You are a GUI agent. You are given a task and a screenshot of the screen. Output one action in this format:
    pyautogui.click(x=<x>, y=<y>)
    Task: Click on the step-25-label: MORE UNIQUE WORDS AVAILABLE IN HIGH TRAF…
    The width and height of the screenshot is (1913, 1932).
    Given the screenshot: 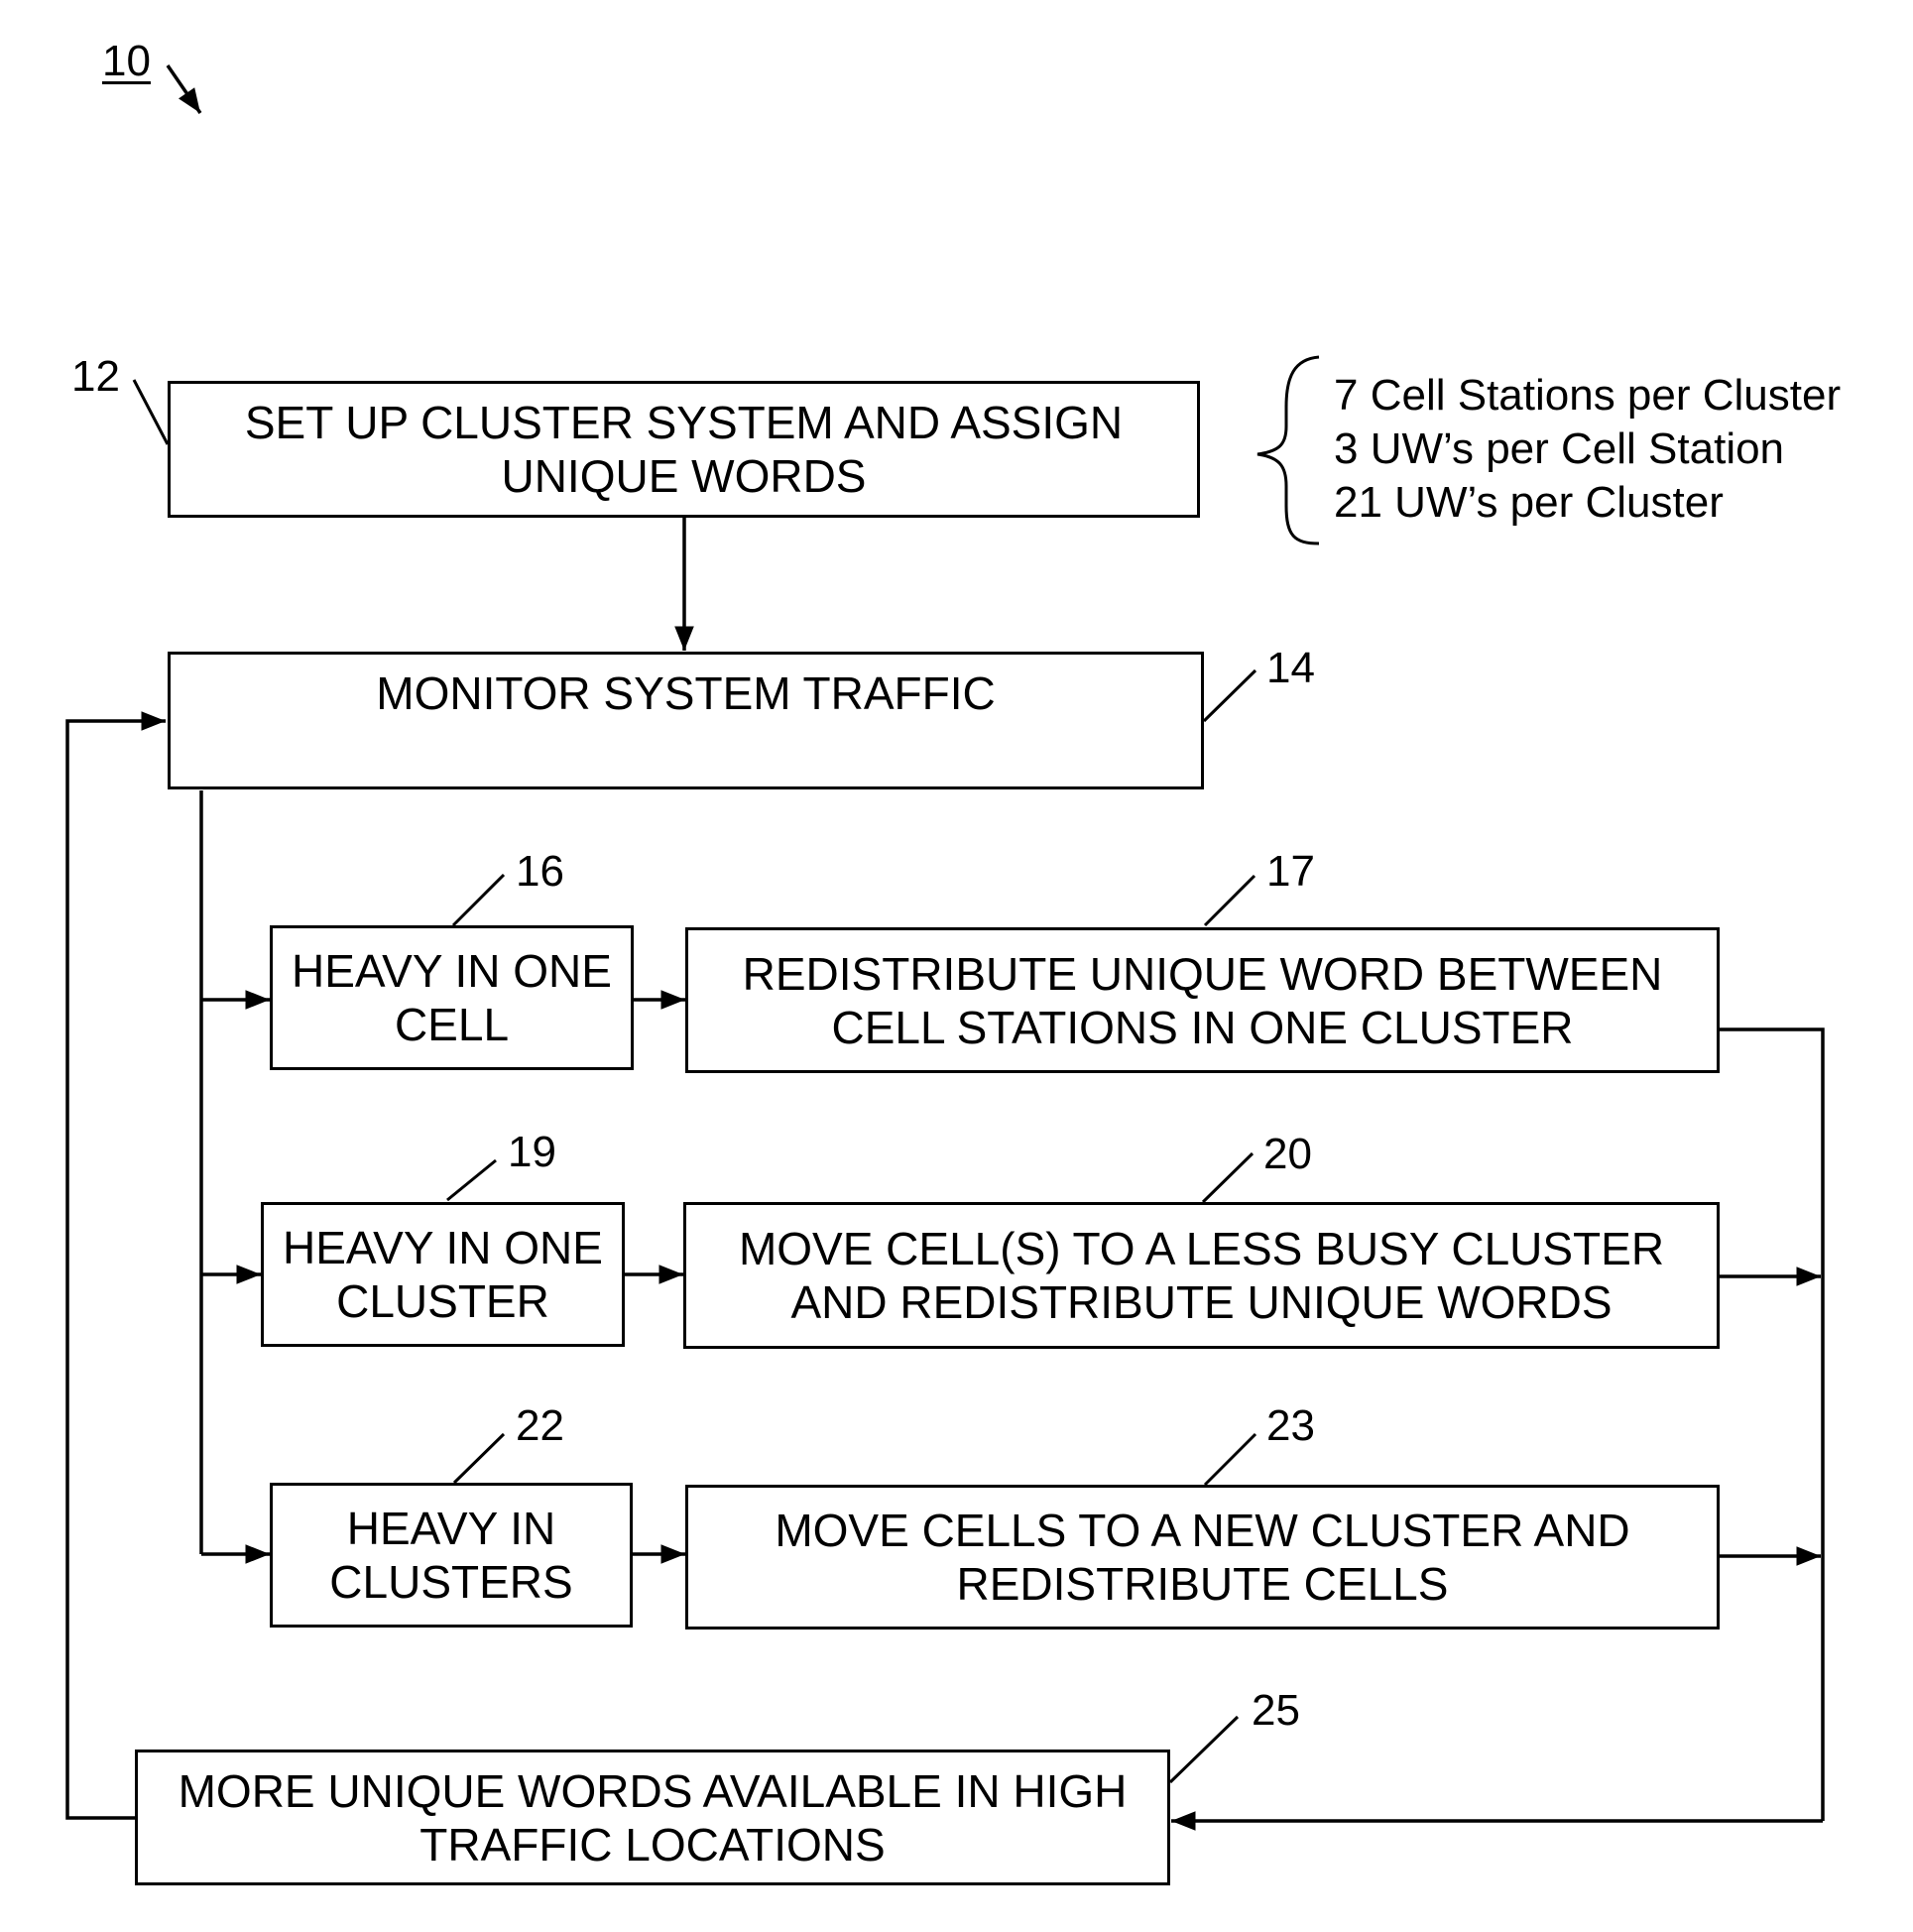 What is the action you would take?
    pyautogui.click(x=653, y=1817)
    